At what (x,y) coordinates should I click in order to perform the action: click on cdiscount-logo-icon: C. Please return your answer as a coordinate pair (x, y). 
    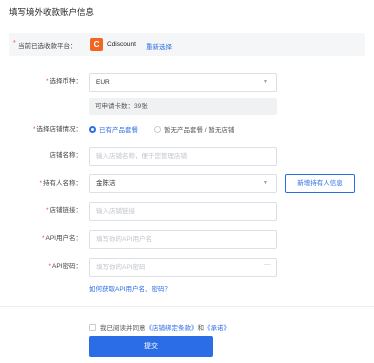
    Looking at the image, I should click on (96, 44).